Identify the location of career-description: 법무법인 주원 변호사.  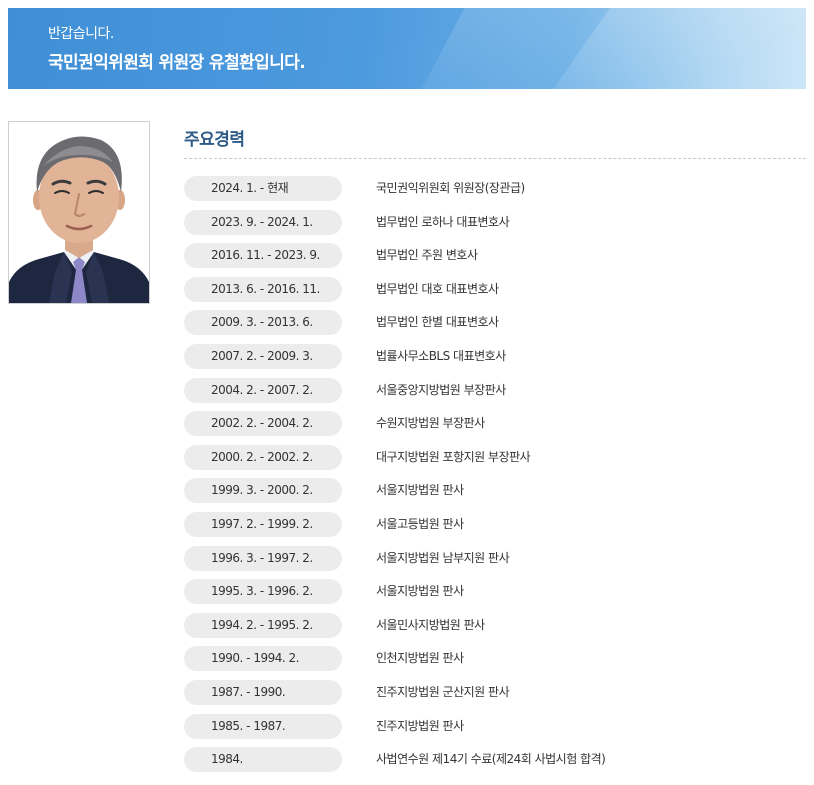
(427, 255).